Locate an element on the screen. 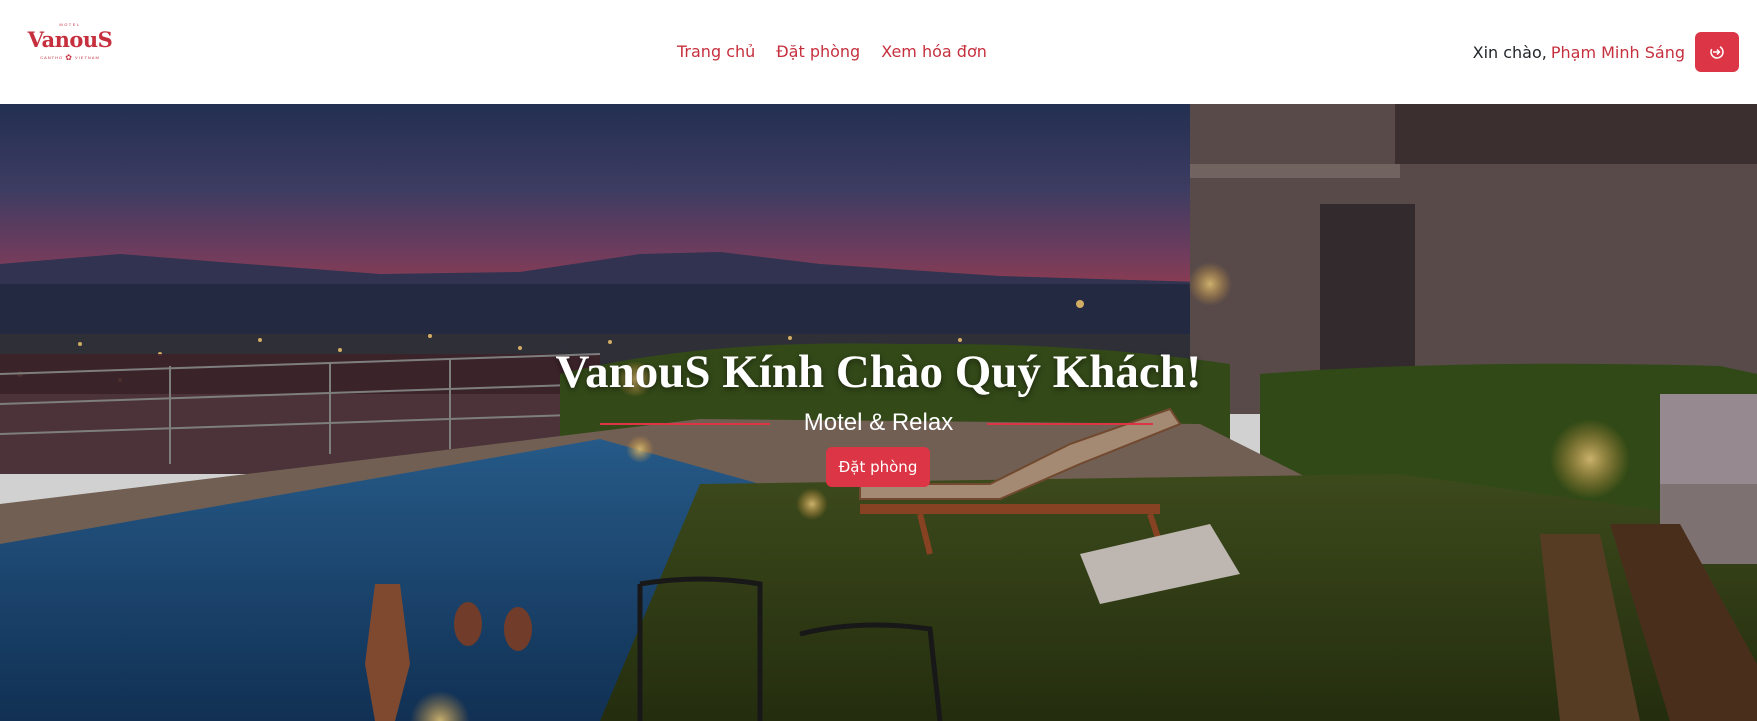 This screenshot has width=1757, height=721. hero-subtitle-row: Motel & Relax is located at coordinates (878, 423).